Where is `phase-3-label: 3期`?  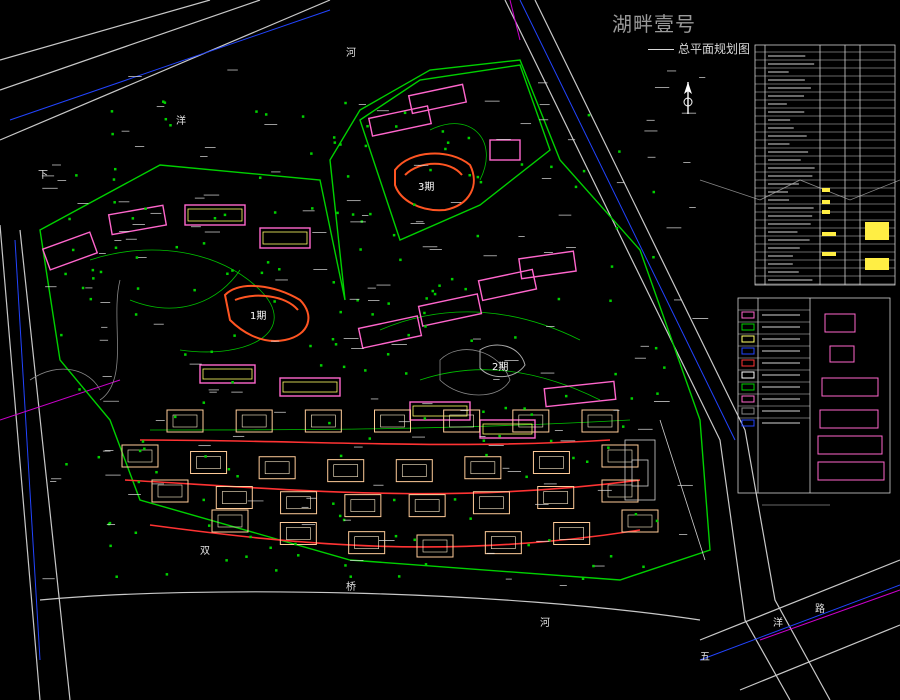 phase-3-label: 3期 is located at coordinates (426, 187).